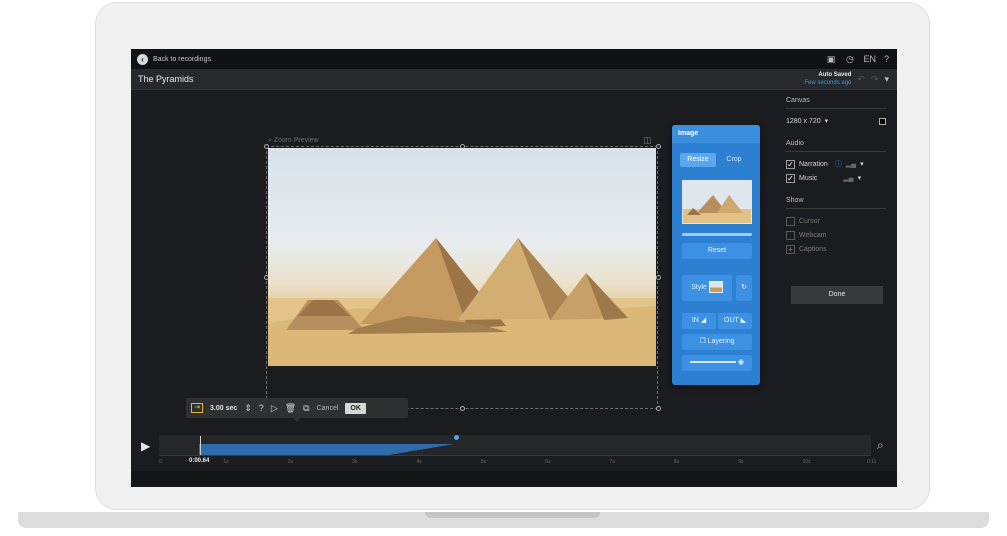 This screenshot has height=536, width=1007. I want to click on zoom-preview: ⌕ Zoom Preview, so click(293, 141).